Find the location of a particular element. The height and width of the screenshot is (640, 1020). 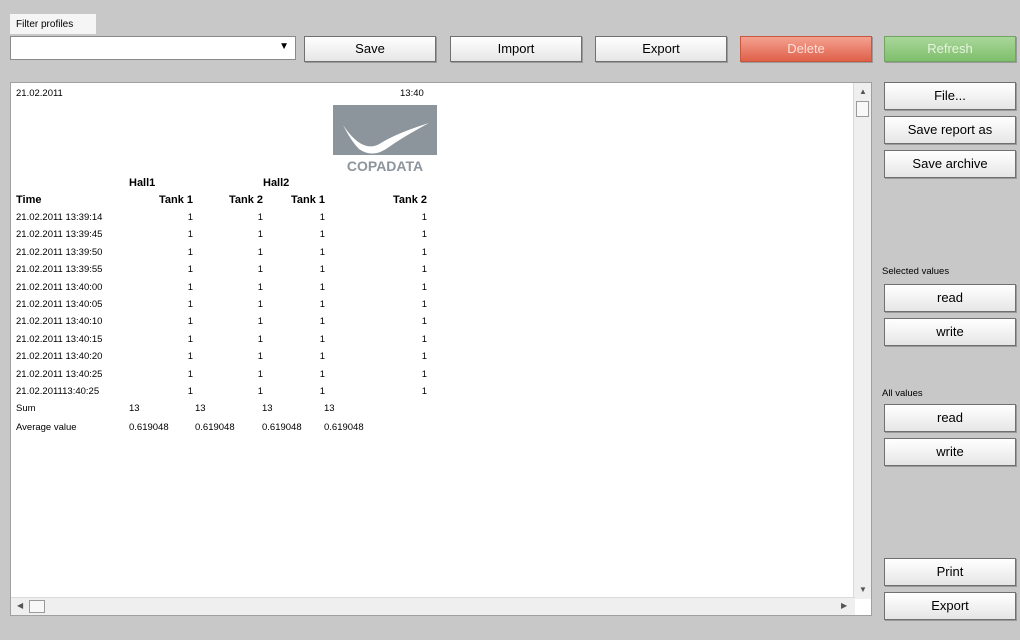

save-report-as-button: Save report as is located at coordinates (950, 130).